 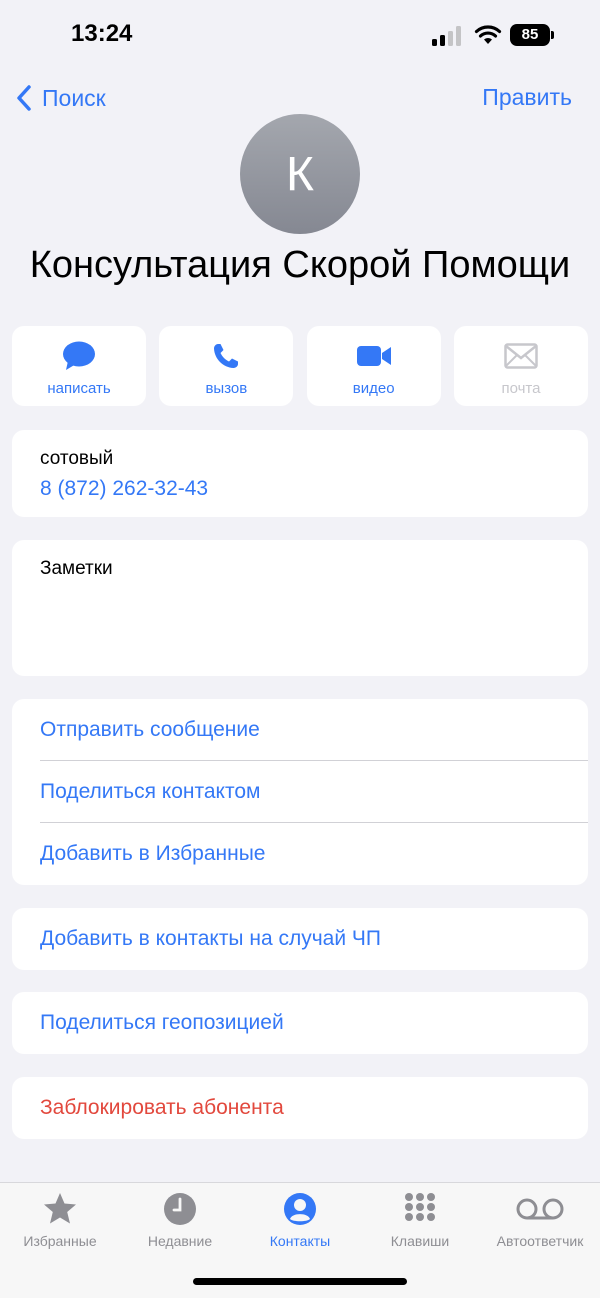 What do you see at coordinates (300, 473) in the screenshot?
I see `phone-card: сотовый 8 (872) 262-32-43` at bounding box center [300, 473].